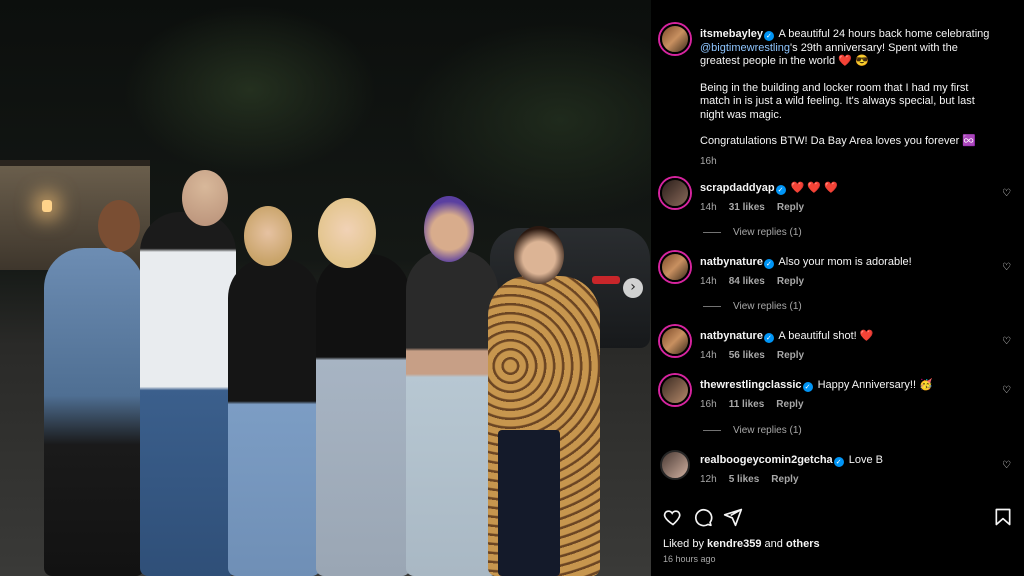 The height and width of the screenshot is (576, 1024). What do you see at coordinates (673, 517) in the screenshot?
I see `like-heart-icon` at bounding box center [673, 517].